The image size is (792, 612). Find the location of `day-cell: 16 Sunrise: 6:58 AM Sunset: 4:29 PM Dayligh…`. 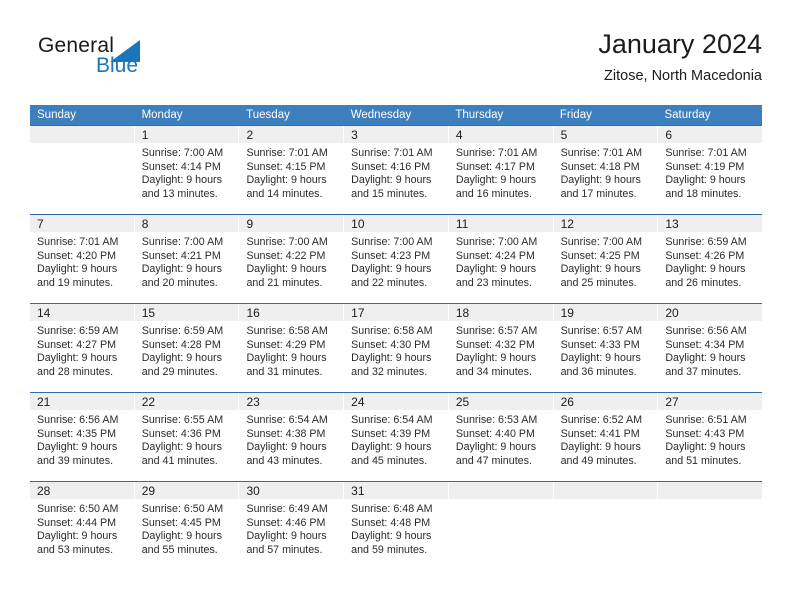

day-cell: 16 Sunrise: 6:58 AM Sunset: 4:29 PM Dayligh… is located at coordinates (292, 348).